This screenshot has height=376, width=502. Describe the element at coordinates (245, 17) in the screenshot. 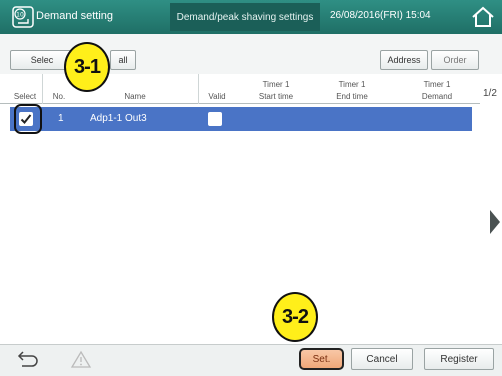

I see `header-subtitle: Demand/peak shaving settings` at that location.